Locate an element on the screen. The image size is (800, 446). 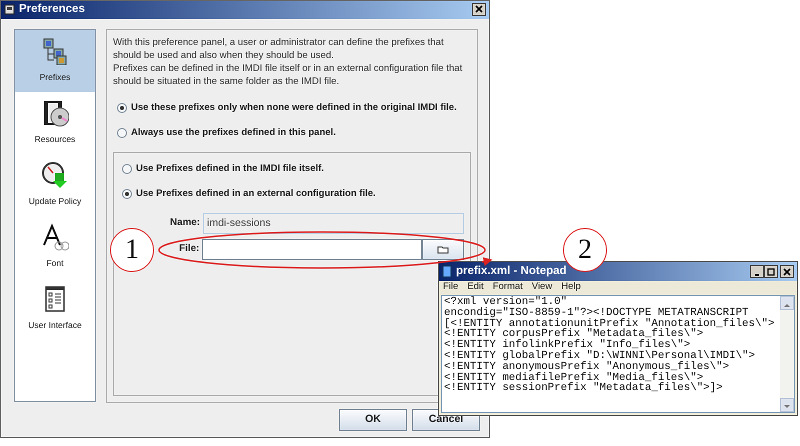
film-disc-icon is located at coordinates (55, 113).